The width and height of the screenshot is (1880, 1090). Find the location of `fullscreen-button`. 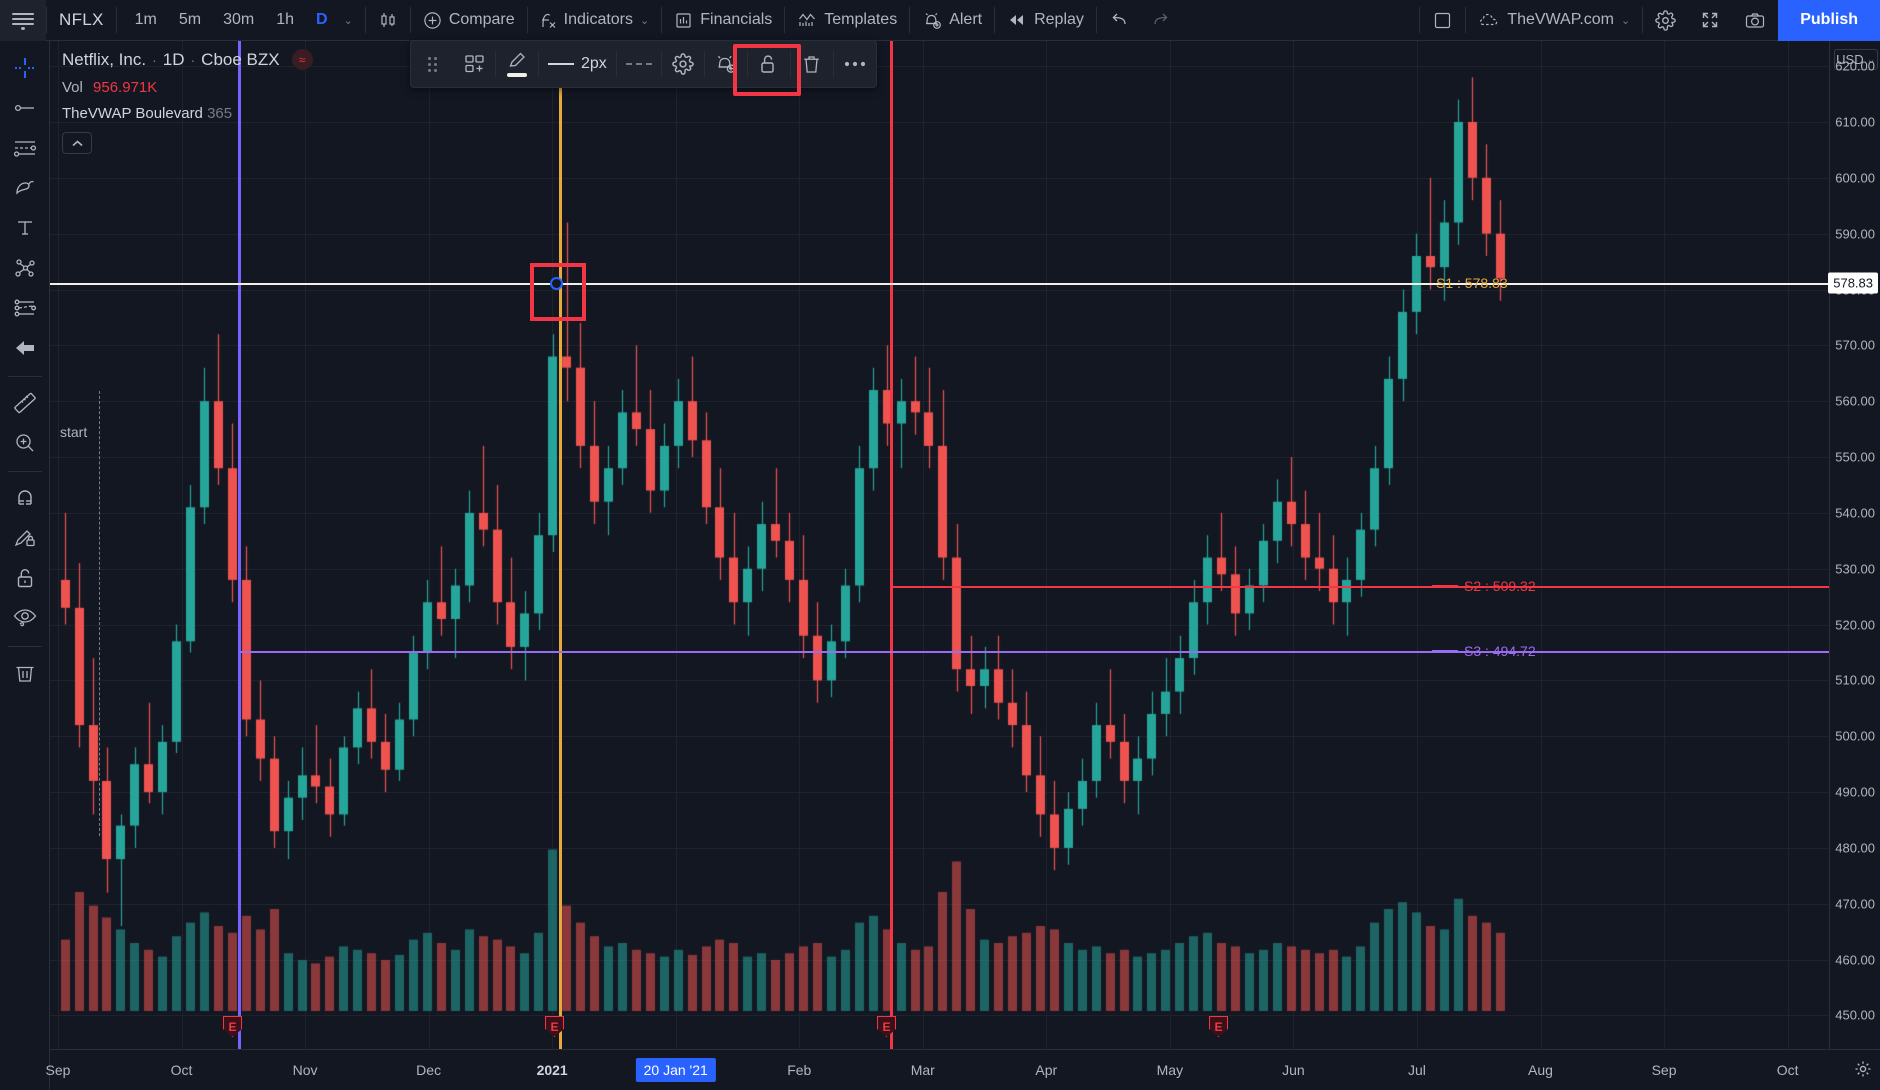

fullscreen-button is located at coordinates (1710, 20).